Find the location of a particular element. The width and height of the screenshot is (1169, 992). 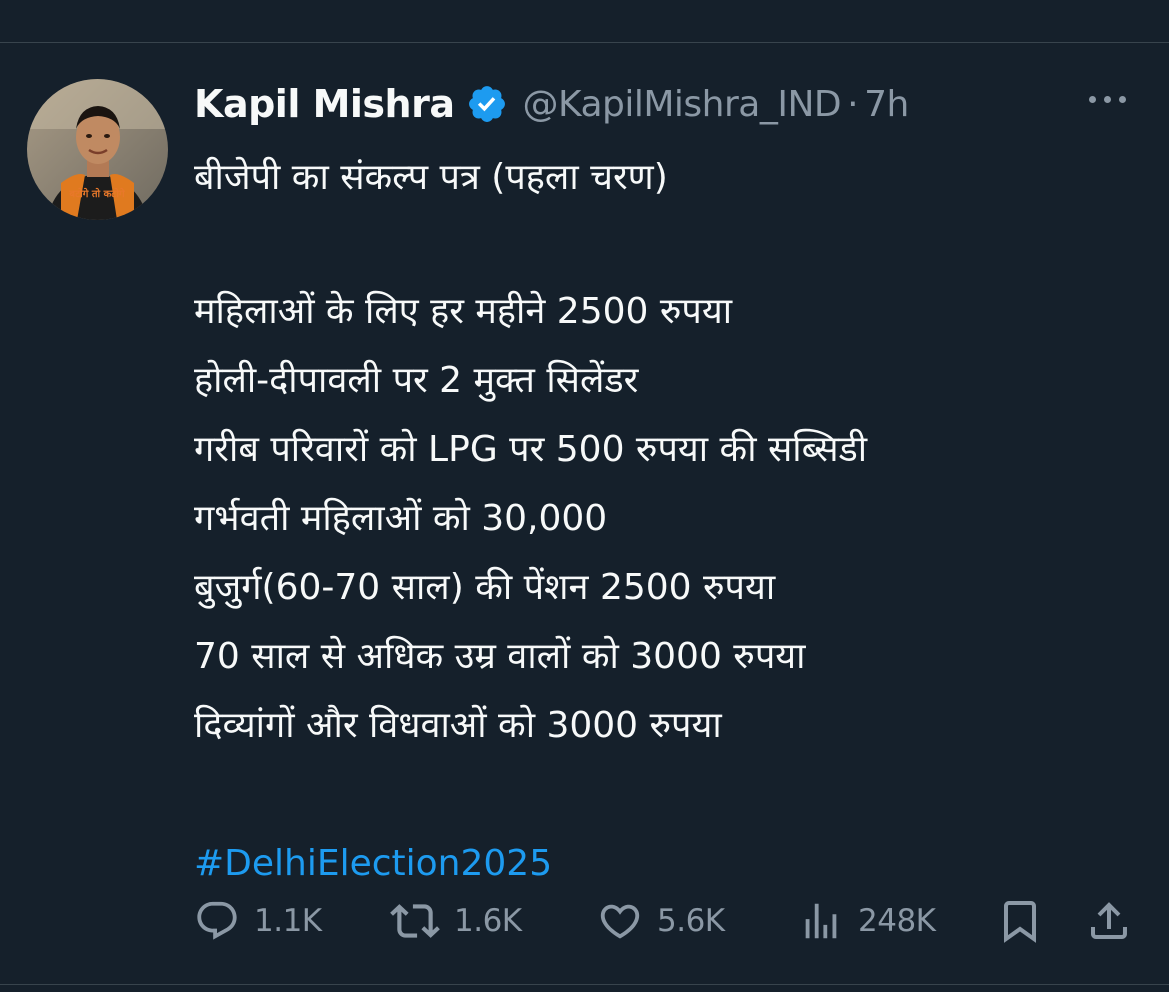

verified-badge-icon is located at coordinates (487, 104).